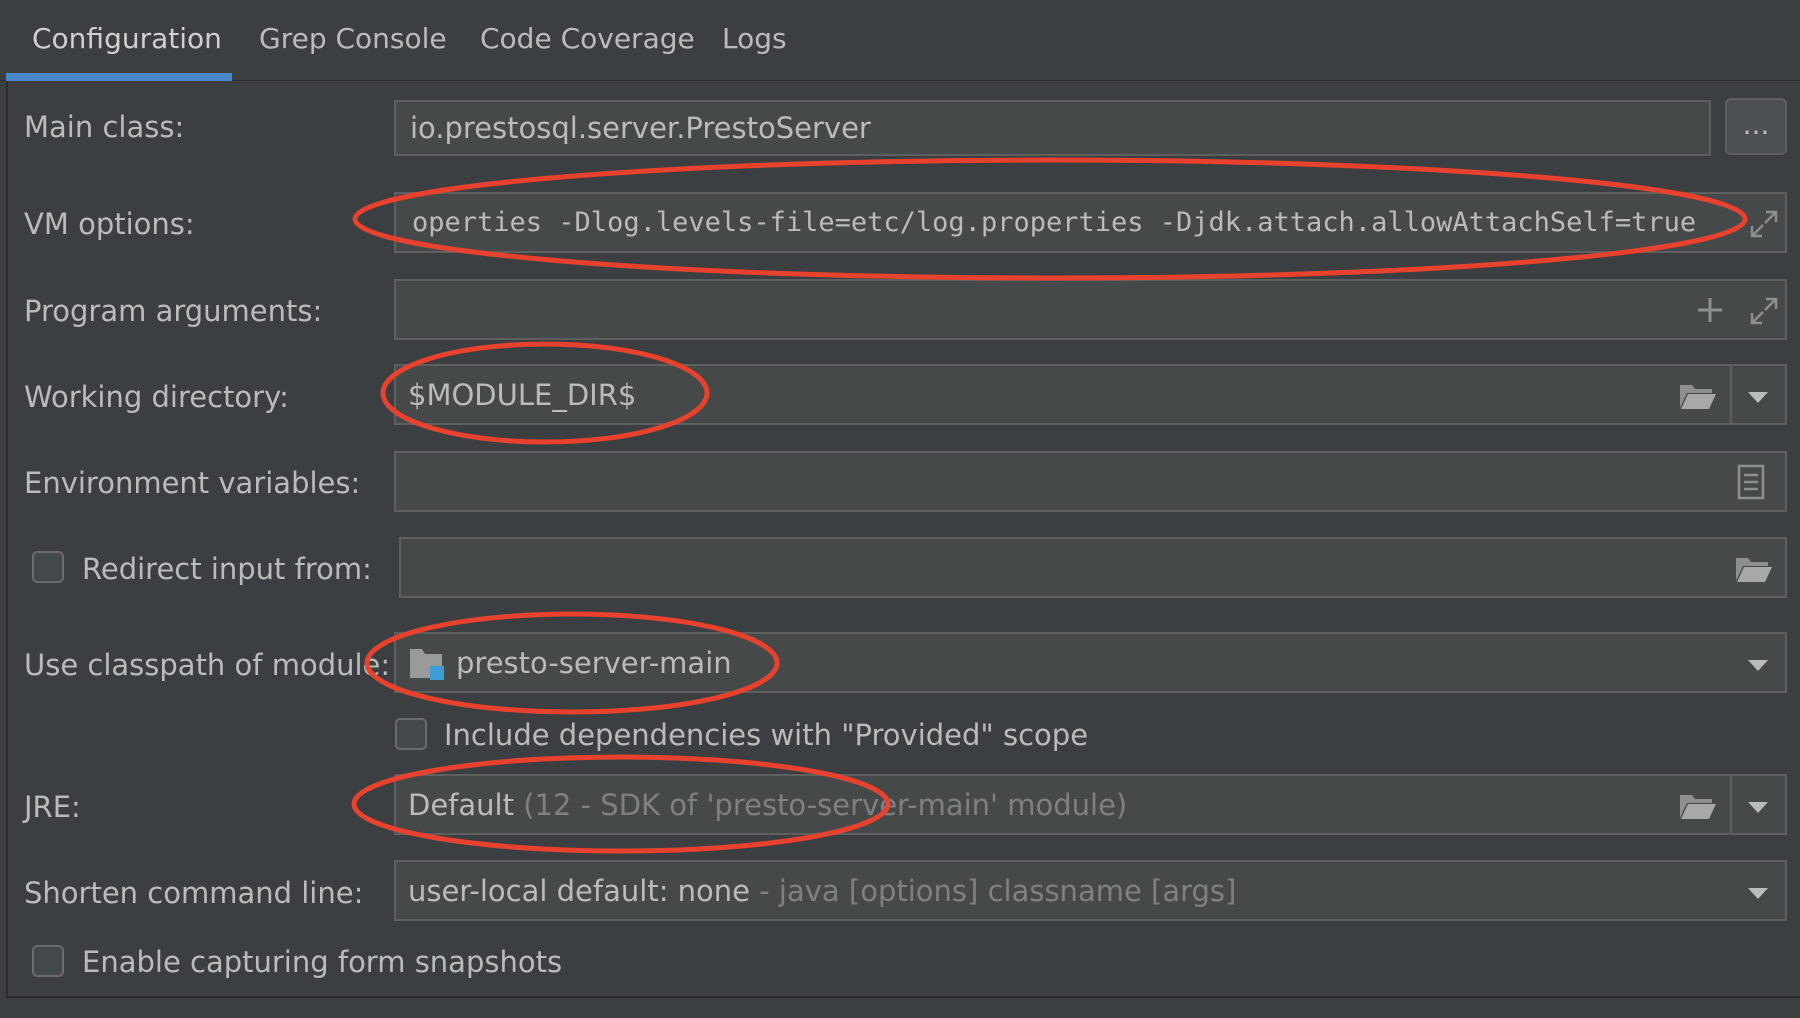 The image size is (1800, 1018). I want to click on shorten-command-line-value: user-local default: none, so click(579, 890).